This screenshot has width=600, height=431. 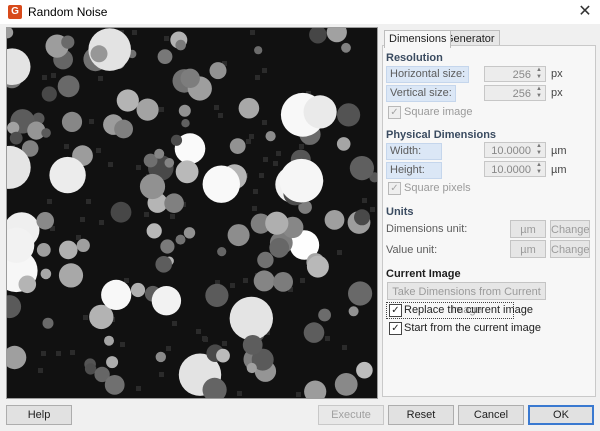 I want to click on take-dimensions-button: Take Dimensions from Current Image, so click(x=466, y=299).